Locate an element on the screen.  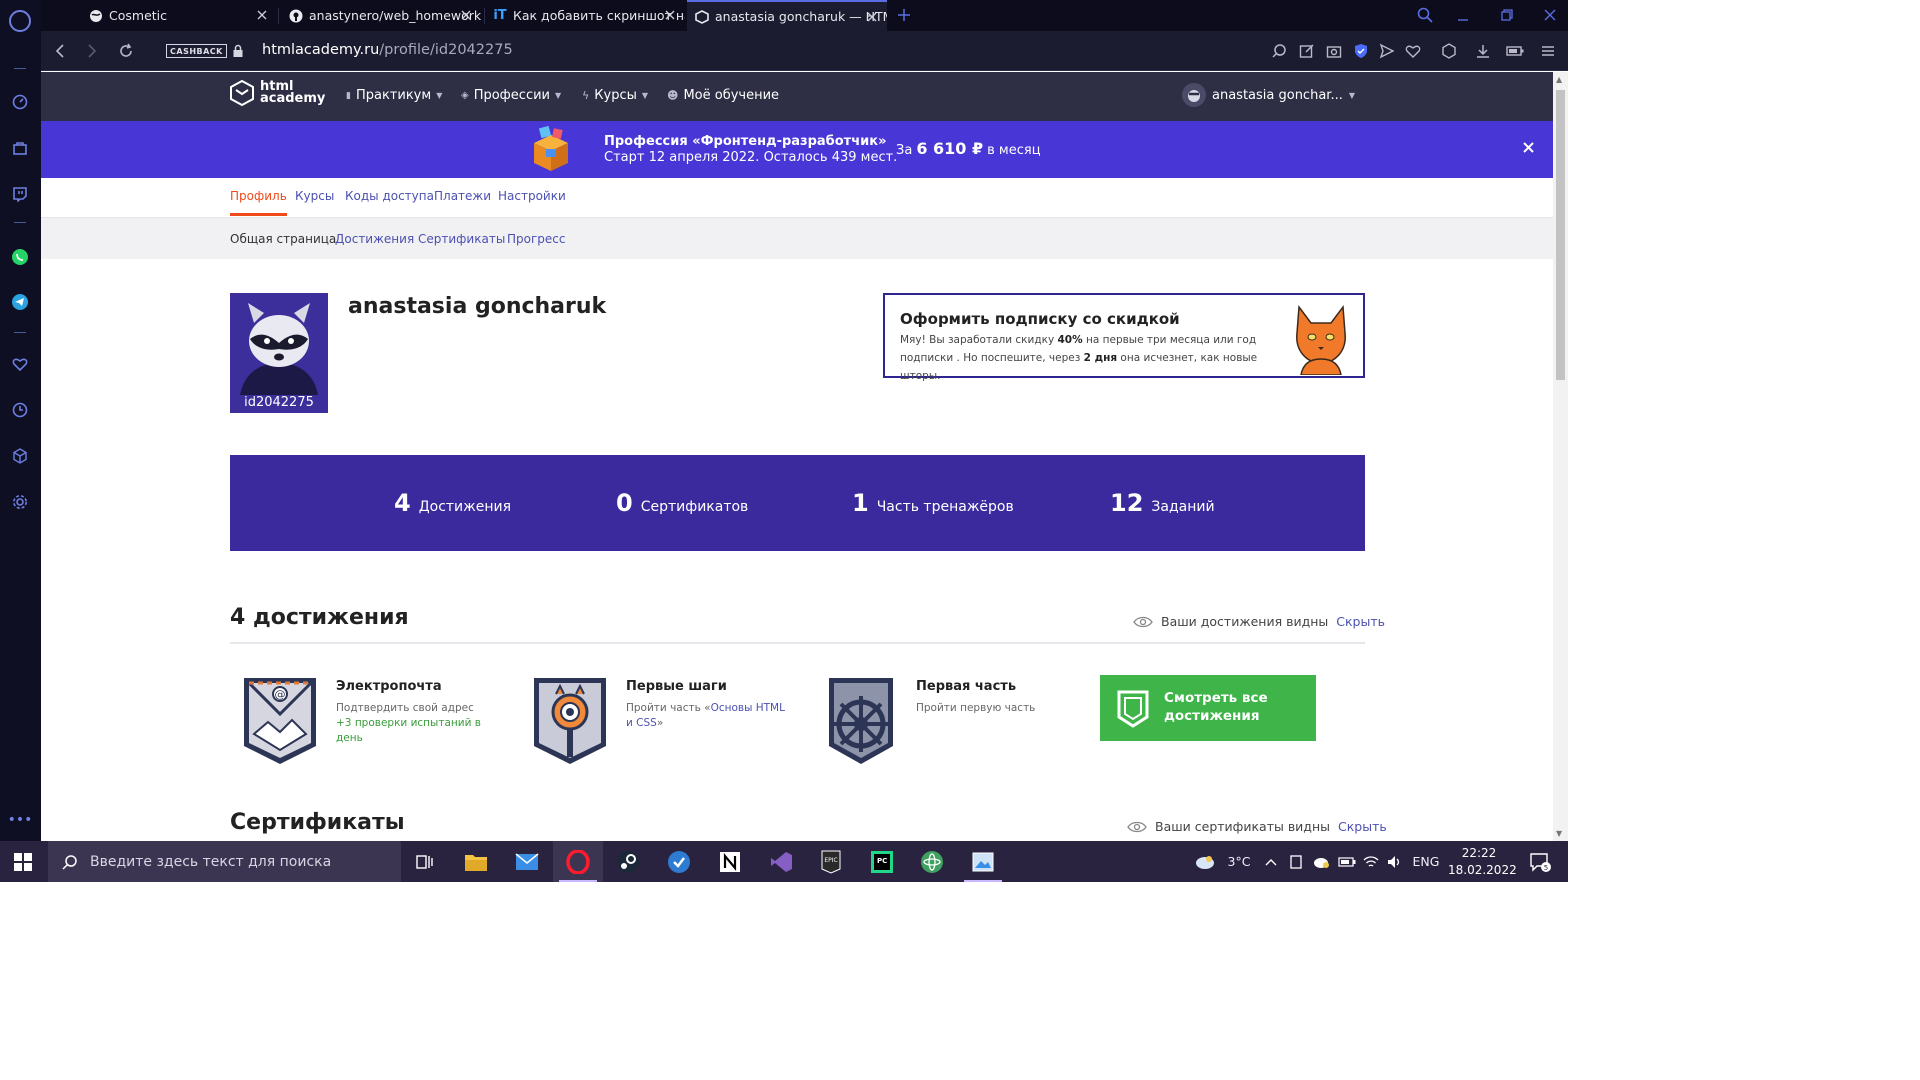
taskbar-search-input: Введите здесь текст для поиска is located at coordinates (224, 861).